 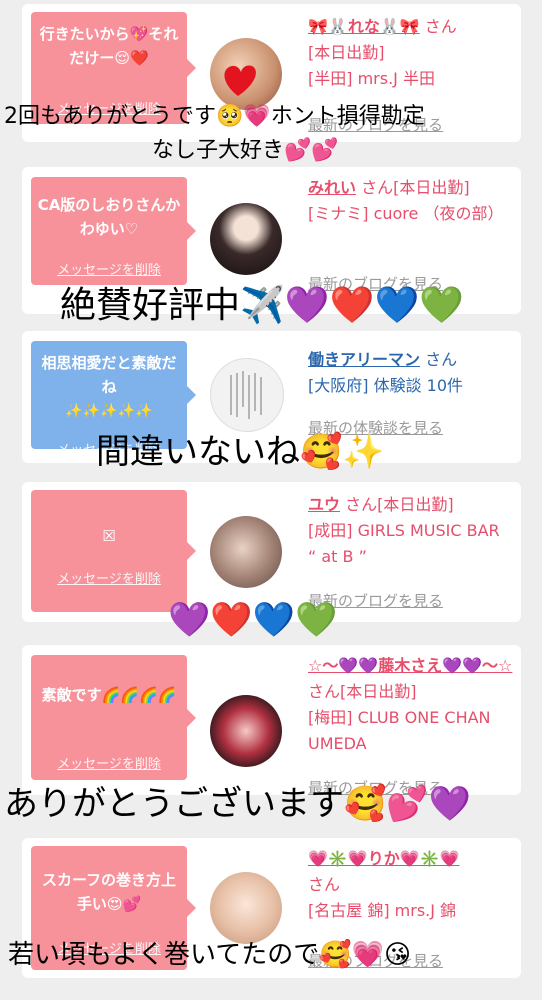 What do you see at coordinates (109, 695) in the screenshot?
I see `bubble-text: 素敵です🌈🌈🌈🌈` at bounding box center [109, 695].